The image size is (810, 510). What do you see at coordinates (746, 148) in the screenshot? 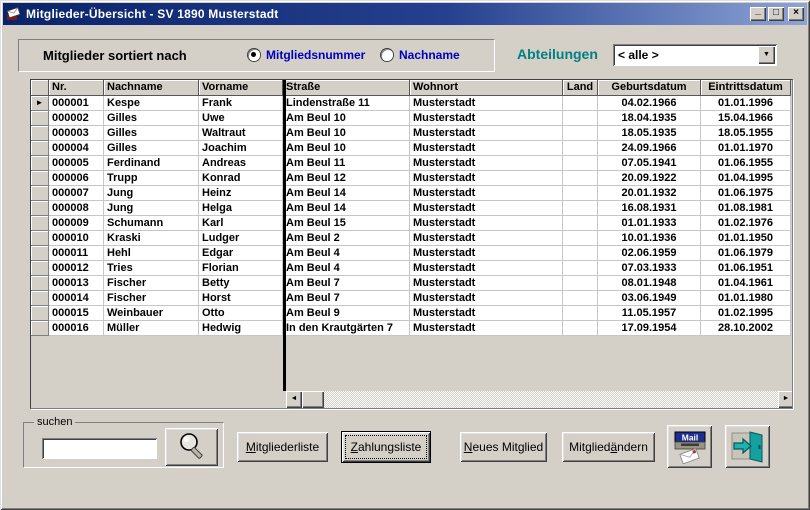
I see `cell-eintrittsdatum: 01.01.1970` at bounding box center [746, 148].